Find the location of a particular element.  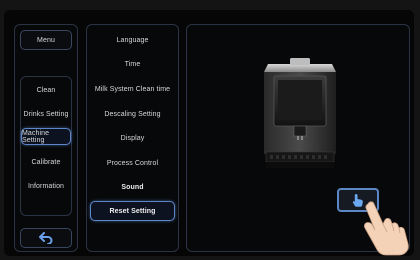

menu-button-label: Menu is located at coordinates (46, 40).